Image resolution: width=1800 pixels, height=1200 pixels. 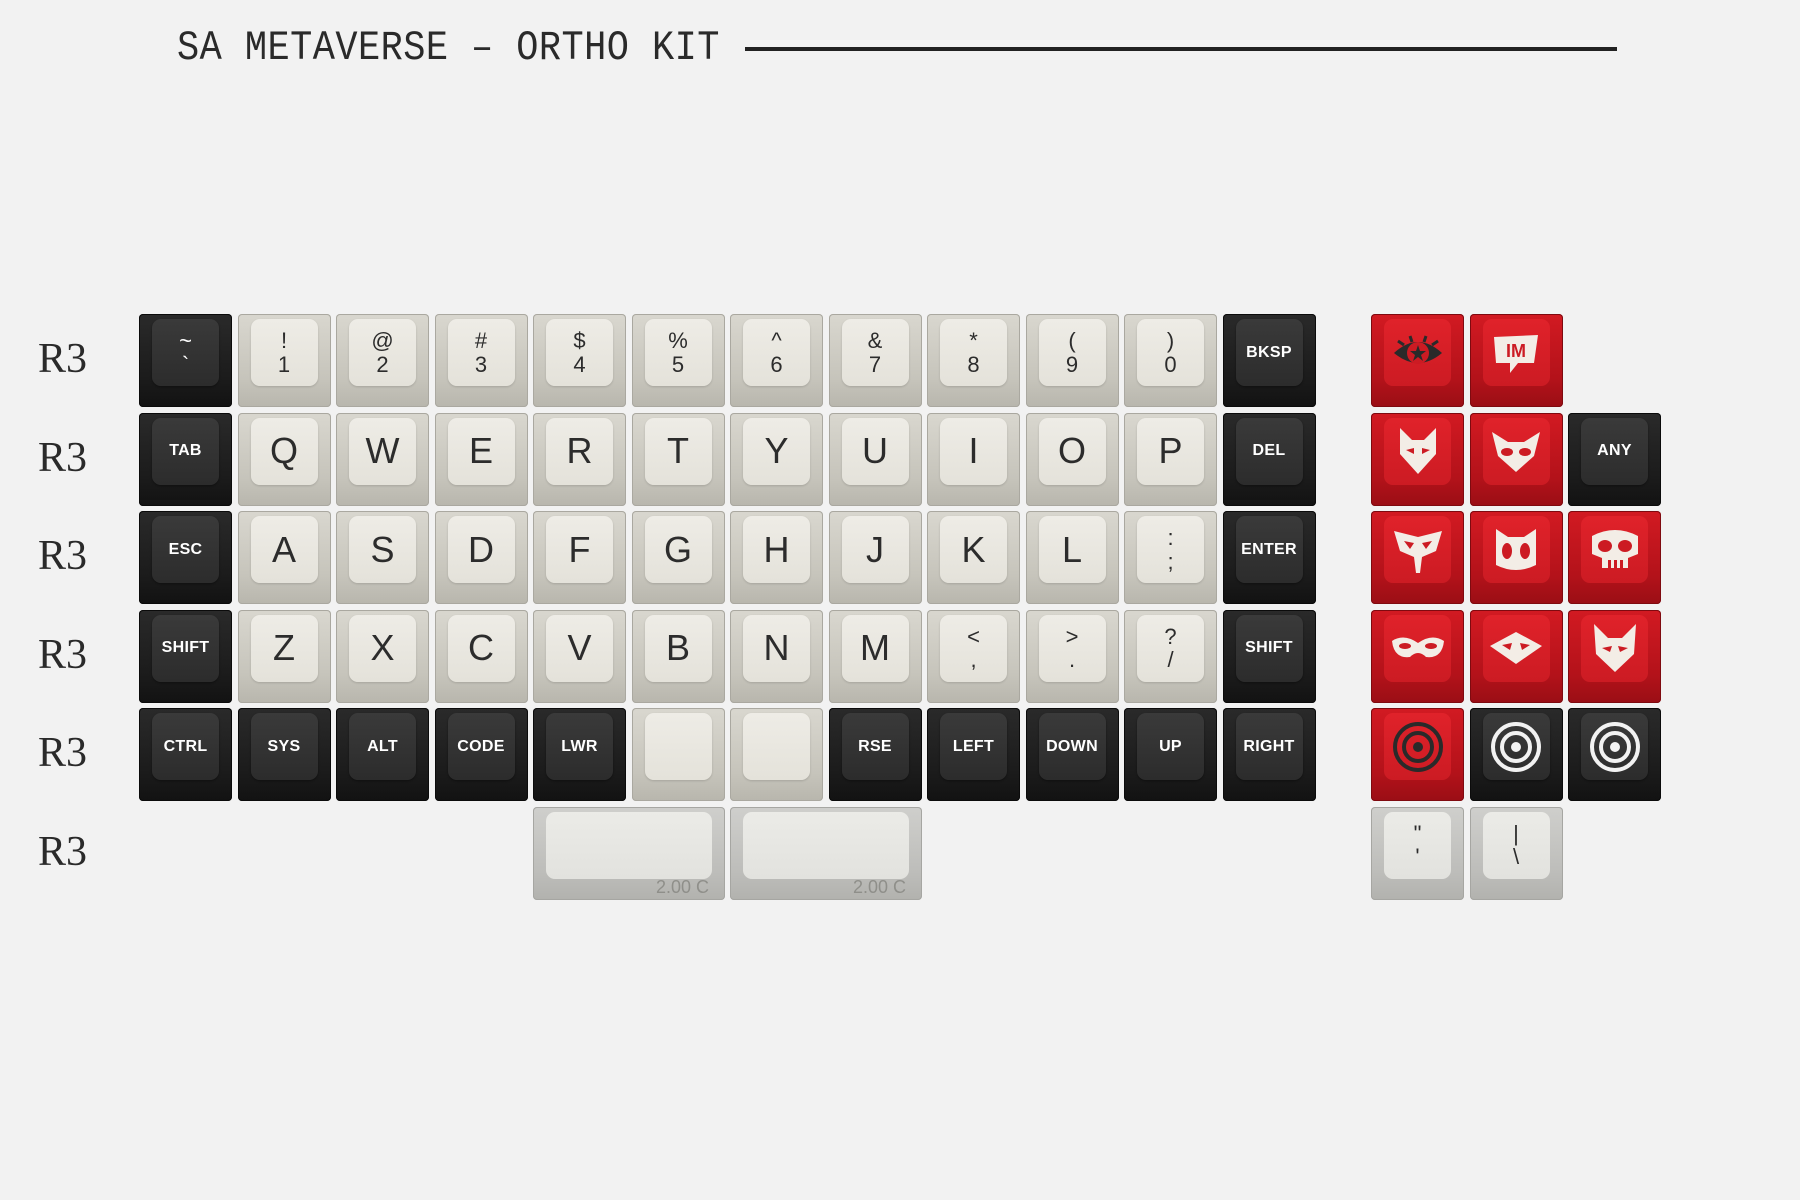 I want to click on key-skull-icon, so click(x=1614, y=557).